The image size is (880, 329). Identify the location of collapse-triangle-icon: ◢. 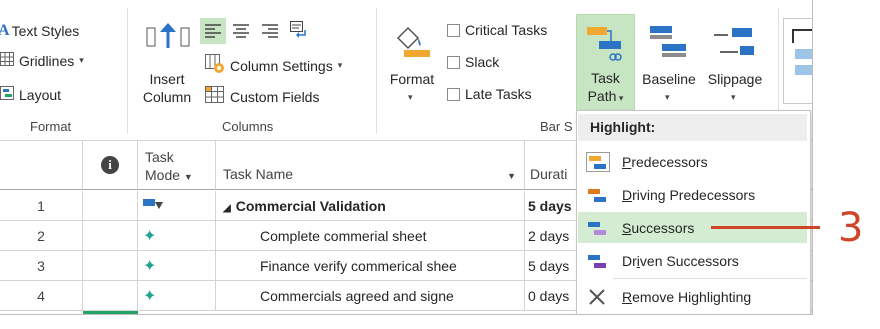
(227, 208).